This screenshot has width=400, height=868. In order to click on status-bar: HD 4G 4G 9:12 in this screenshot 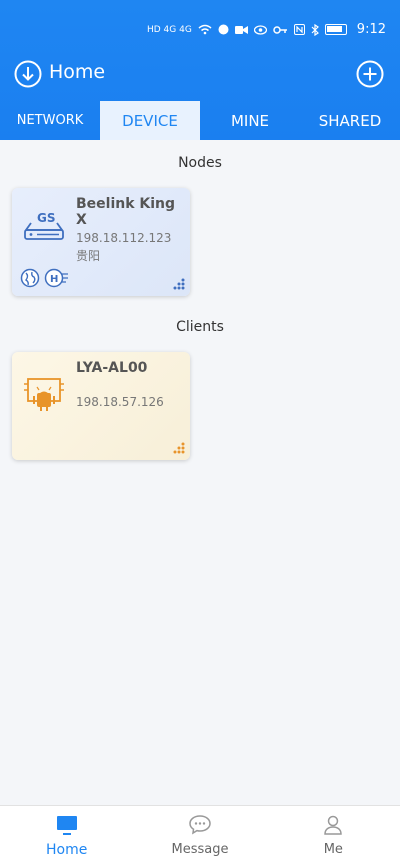, I will do `click(200, 28)`.